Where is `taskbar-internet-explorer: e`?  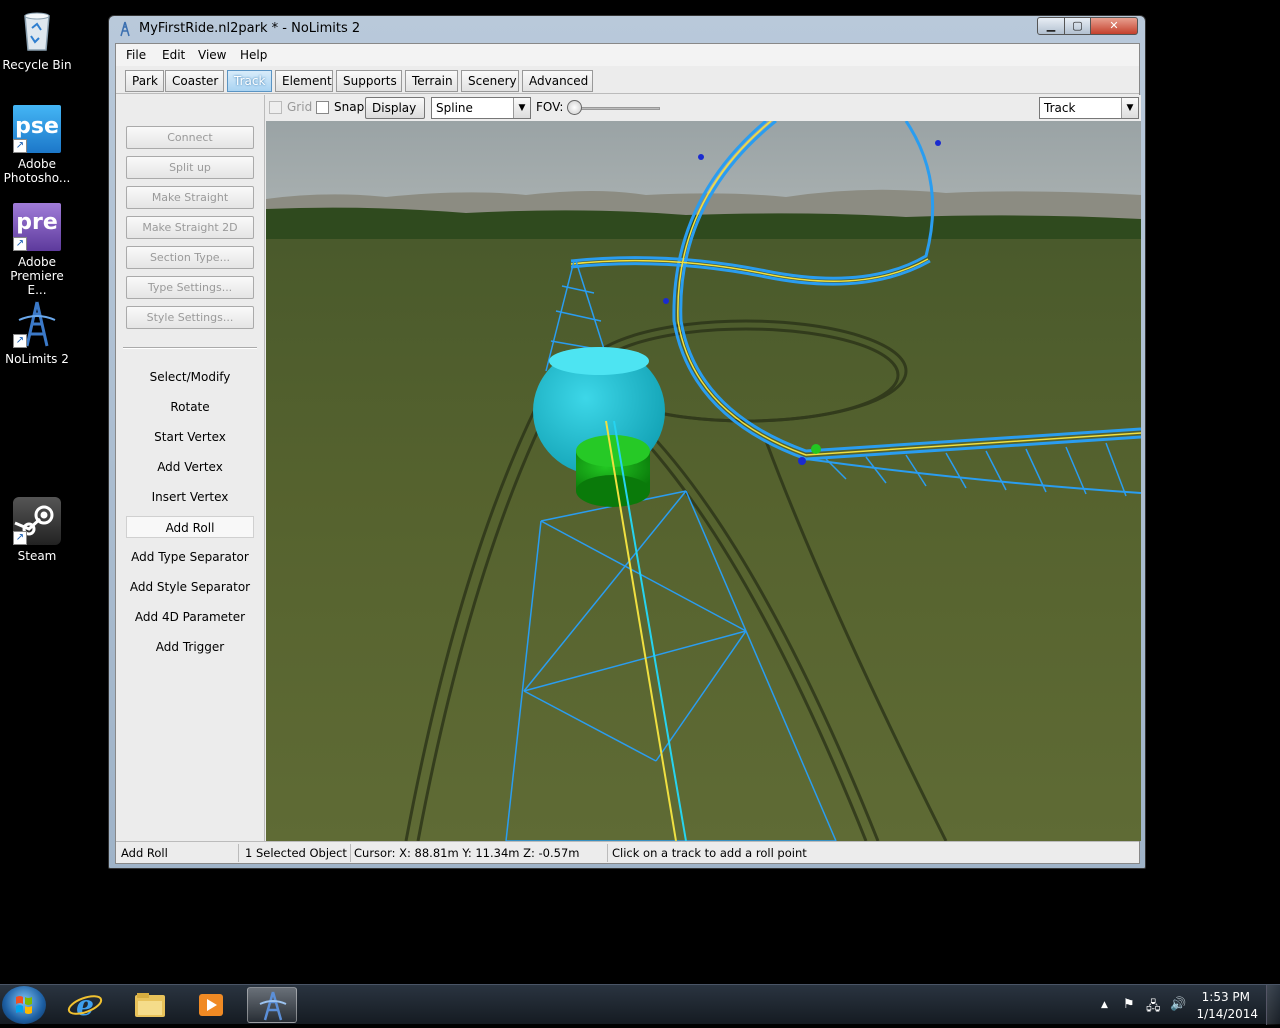 taskbar-internet-explorer: e is located at coordinates (85, 1005).